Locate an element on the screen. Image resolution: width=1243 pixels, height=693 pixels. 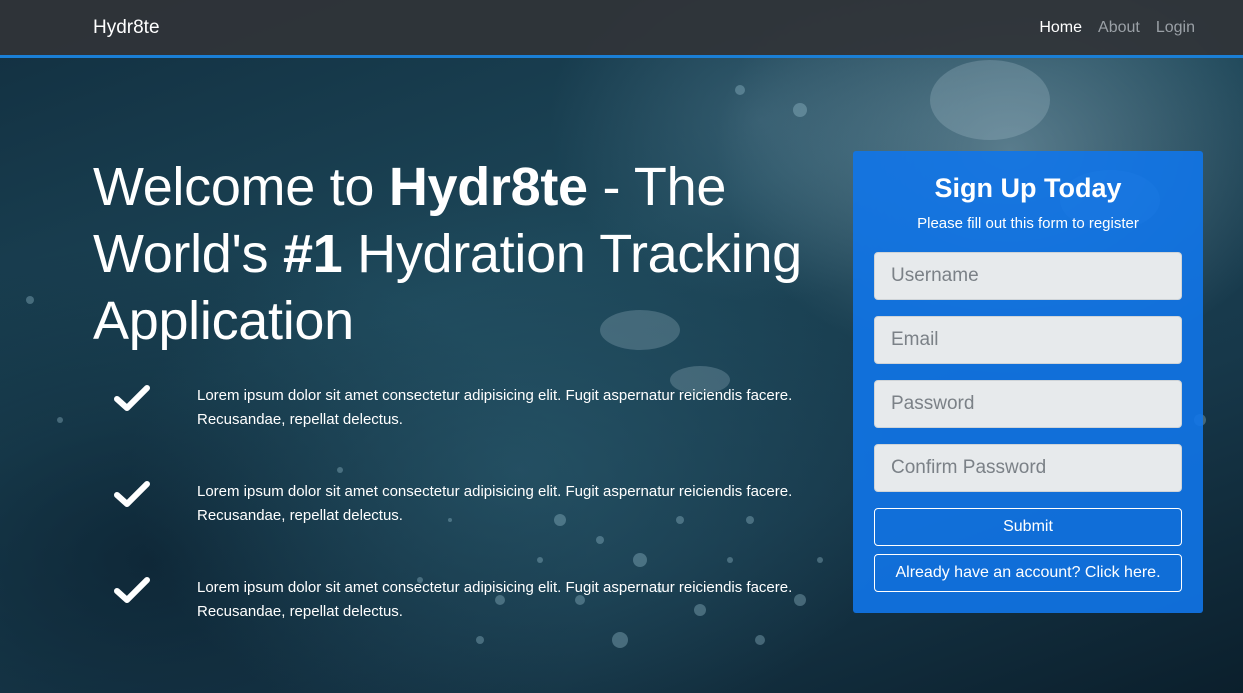
submit-button: Submit is located at coordinates (1028, 527).